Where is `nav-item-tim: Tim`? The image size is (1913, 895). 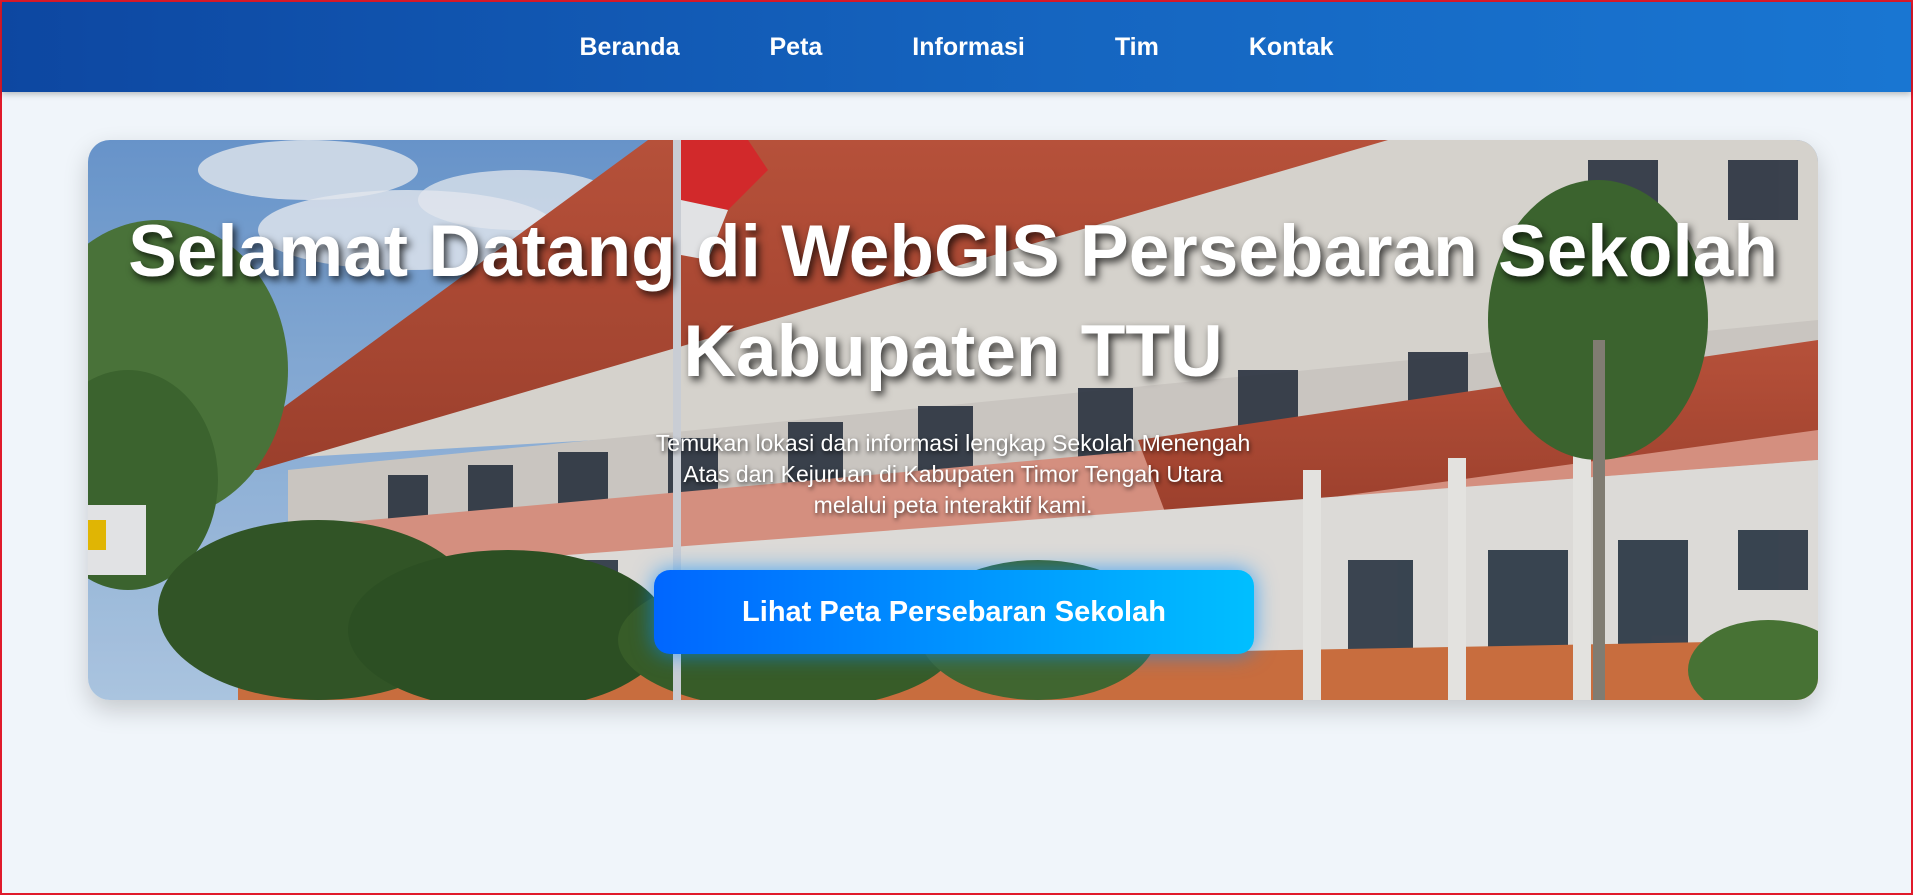 nav-item-tim: Tim is located at coordinates (1137, 47).